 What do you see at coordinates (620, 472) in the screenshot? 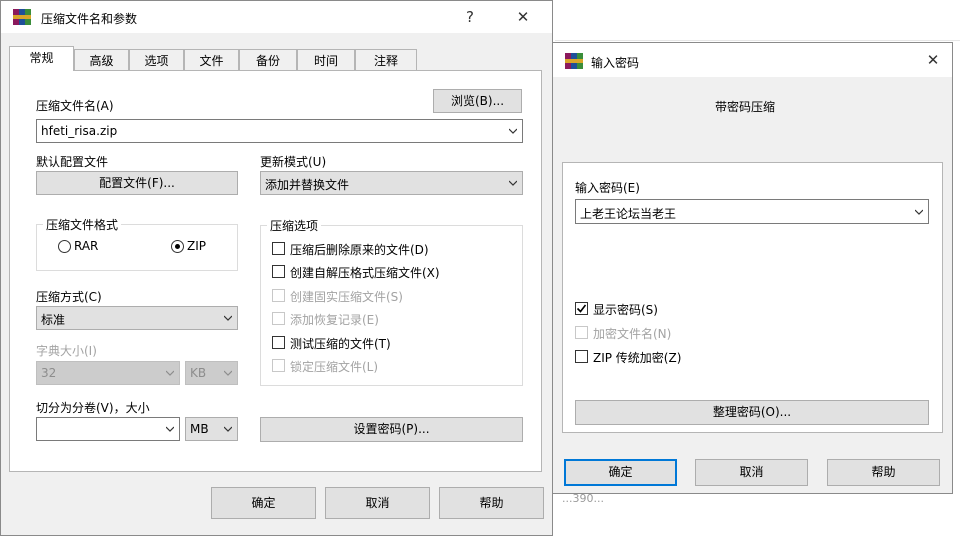
I see `password-ok-button: 确定` at bounding box center [620, 472].